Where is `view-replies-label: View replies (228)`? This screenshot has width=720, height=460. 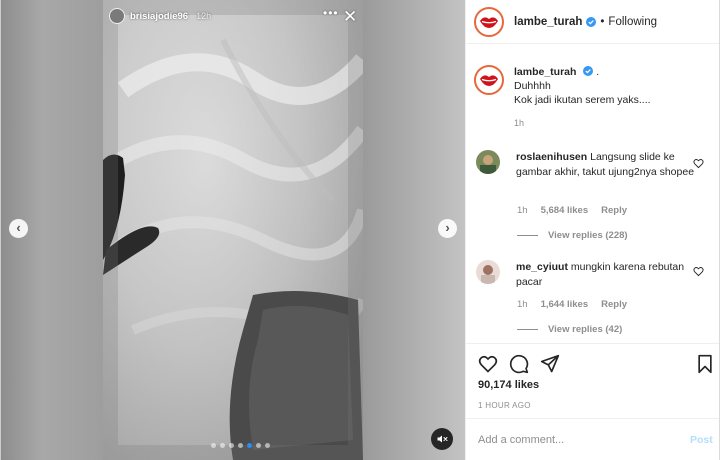
view-replies-label: View replies (228) is located at coordinates (588, 235).